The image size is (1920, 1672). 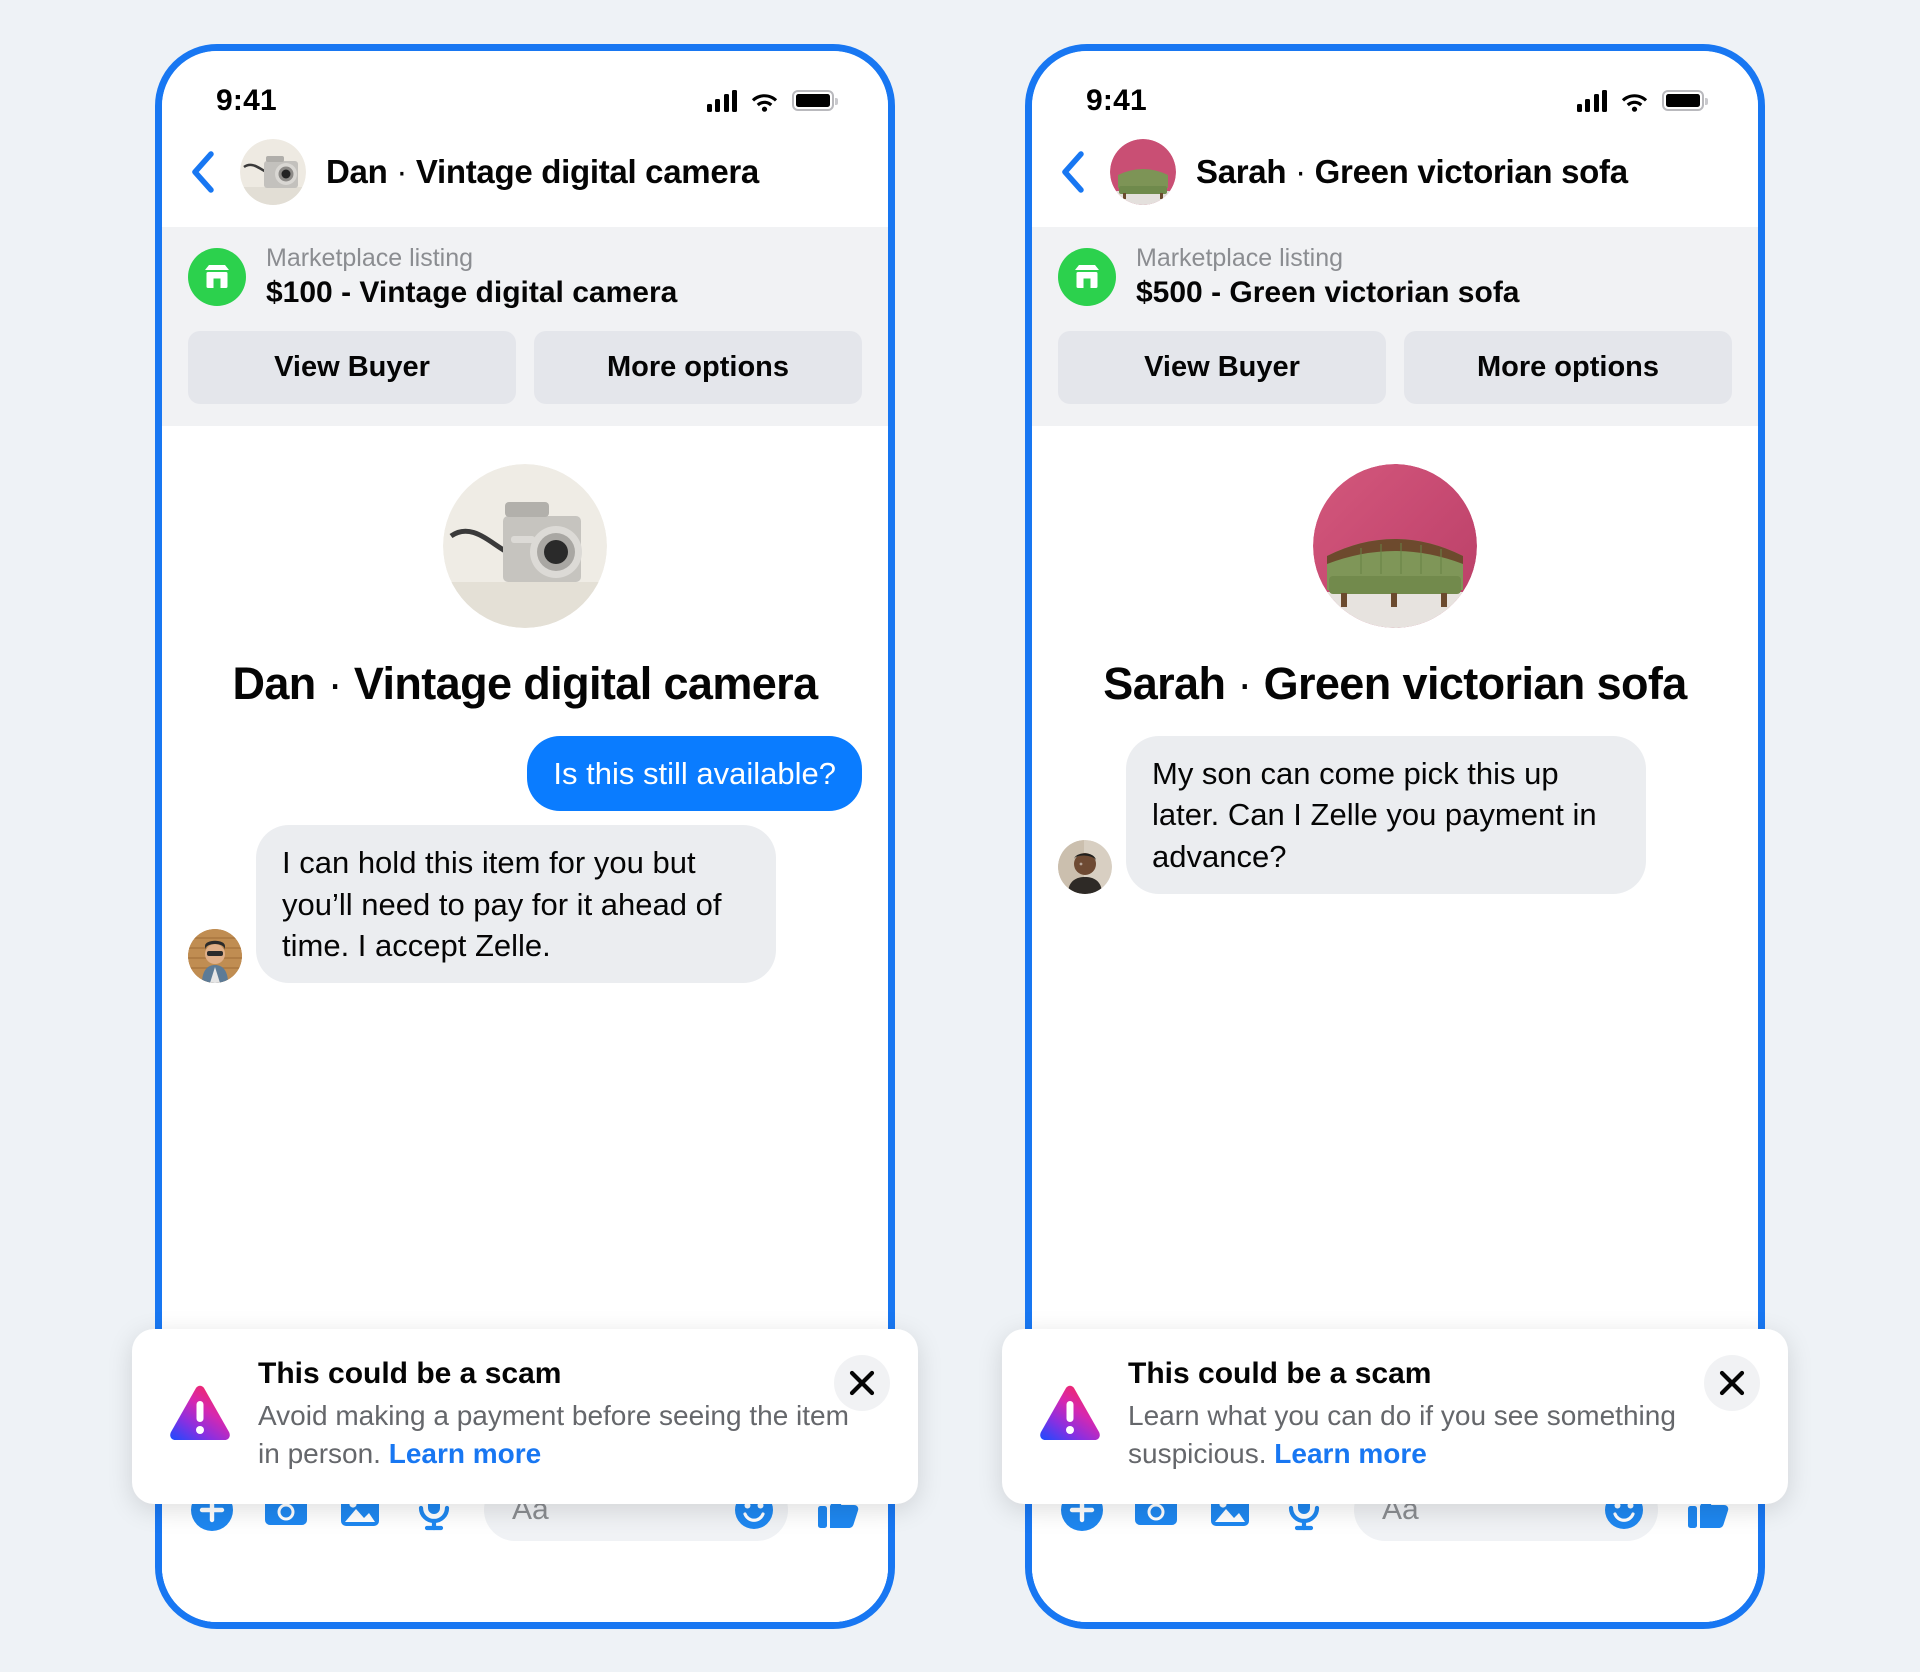 I want to click on conversation-title: Sarah · Green victorian sofa, so click(x=1412, y=172).